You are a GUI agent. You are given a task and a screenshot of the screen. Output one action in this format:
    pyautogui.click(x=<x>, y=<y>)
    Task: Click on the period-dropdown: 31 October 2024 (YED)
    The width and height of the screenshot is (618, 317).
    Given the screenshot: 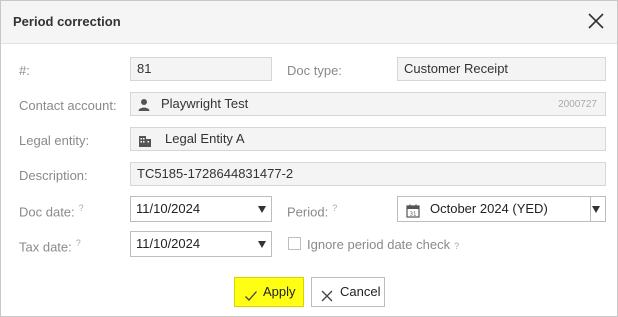 What is the action you would take?
    pyautogui.click(x=501, y=209)
    